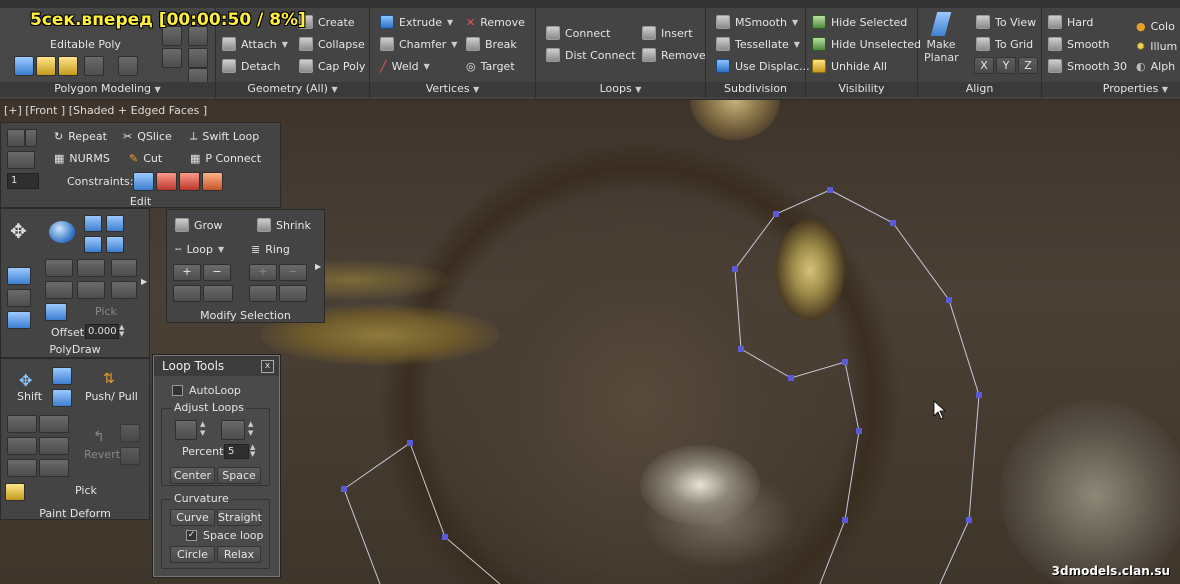  What do you see at coordinates (217, 272) in the screenshot?
I see `loop-shrink-button: −` at bounding box center [217, 272].